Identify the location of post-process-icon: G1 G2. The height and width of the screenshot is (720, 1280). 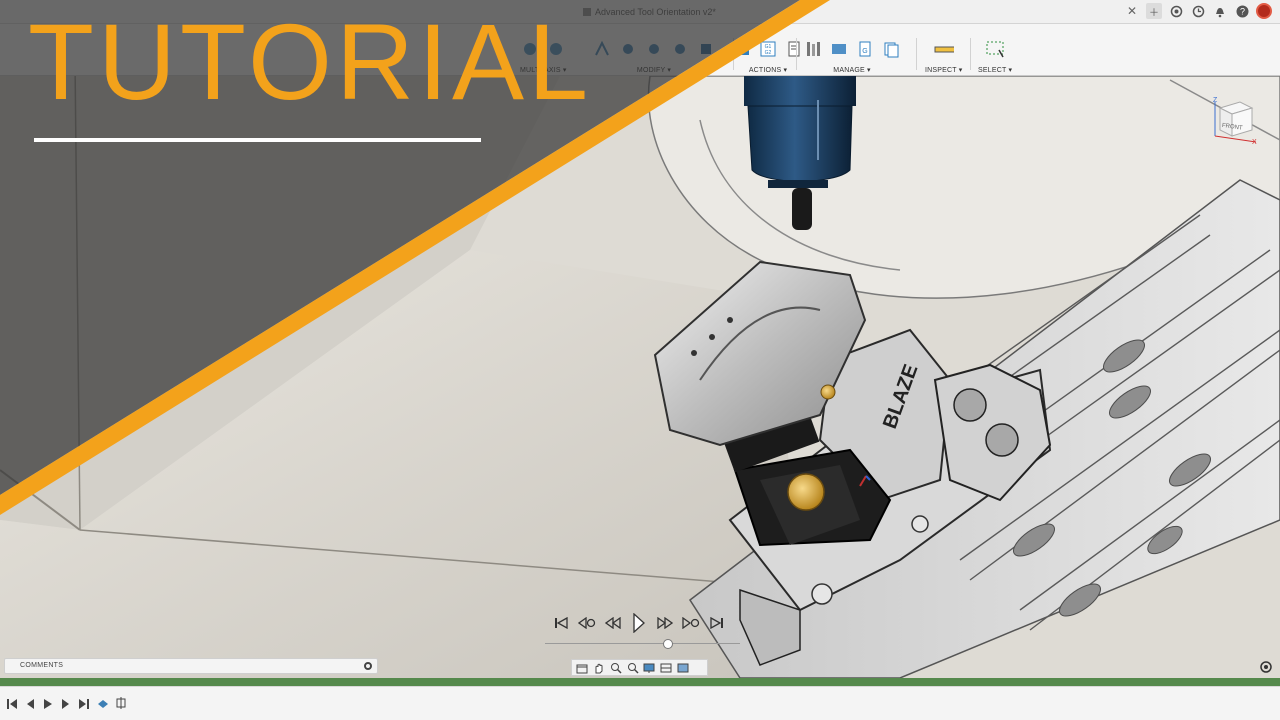
(768, 49).